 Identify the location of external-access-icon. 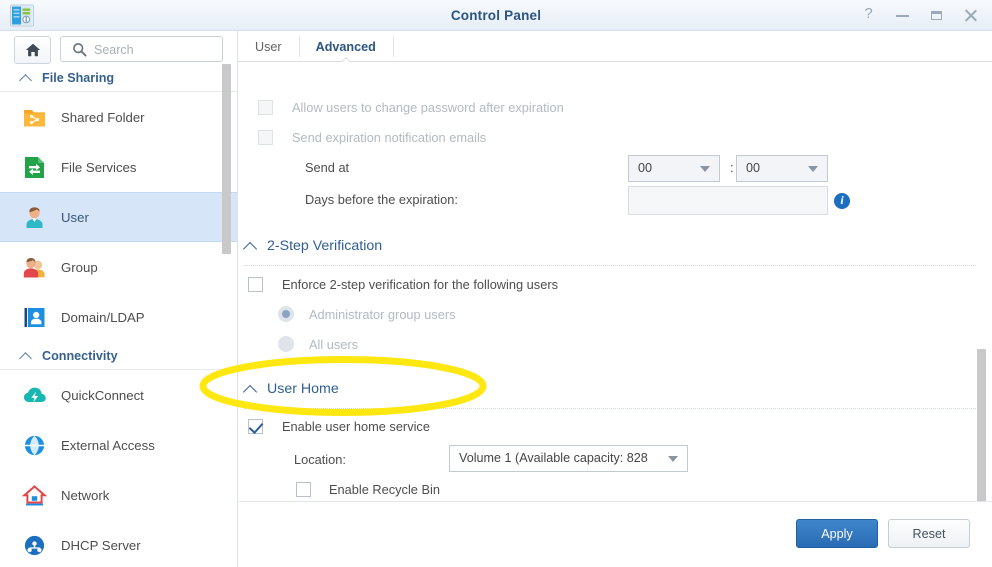
(34, 445).